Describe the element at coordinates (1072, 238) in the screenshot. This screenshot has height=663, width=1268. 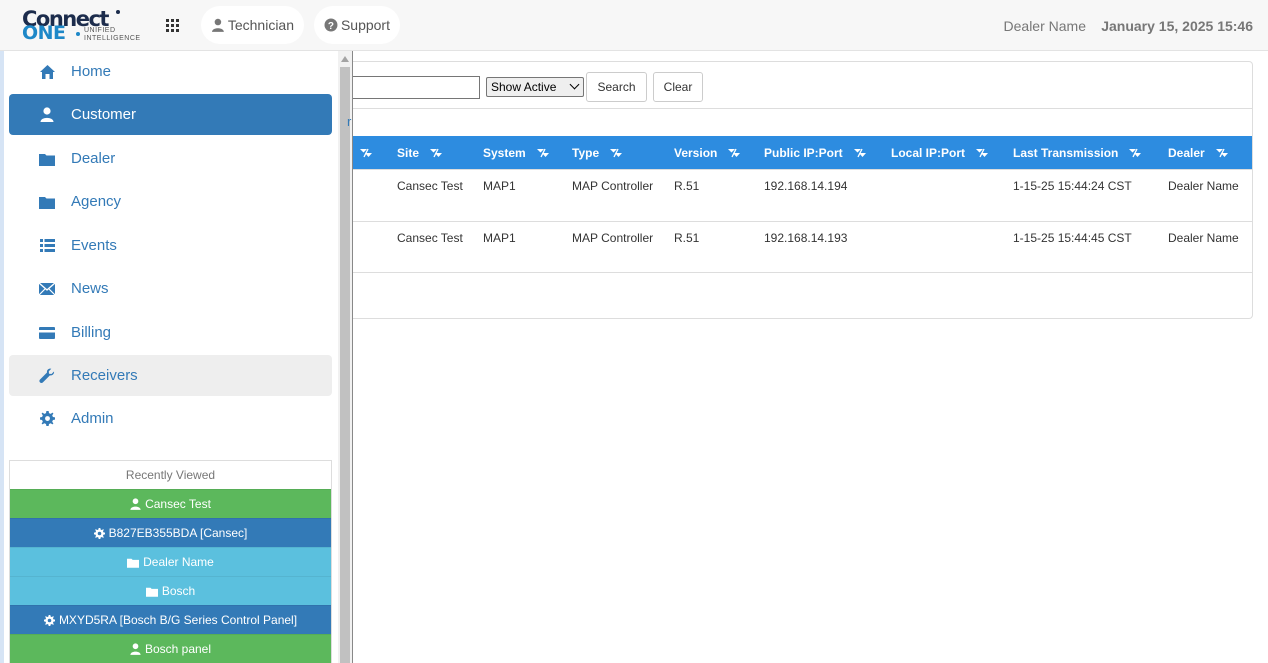
I see `cell-last-transmission: 1-15-25 15:44:45 CST` at that location.